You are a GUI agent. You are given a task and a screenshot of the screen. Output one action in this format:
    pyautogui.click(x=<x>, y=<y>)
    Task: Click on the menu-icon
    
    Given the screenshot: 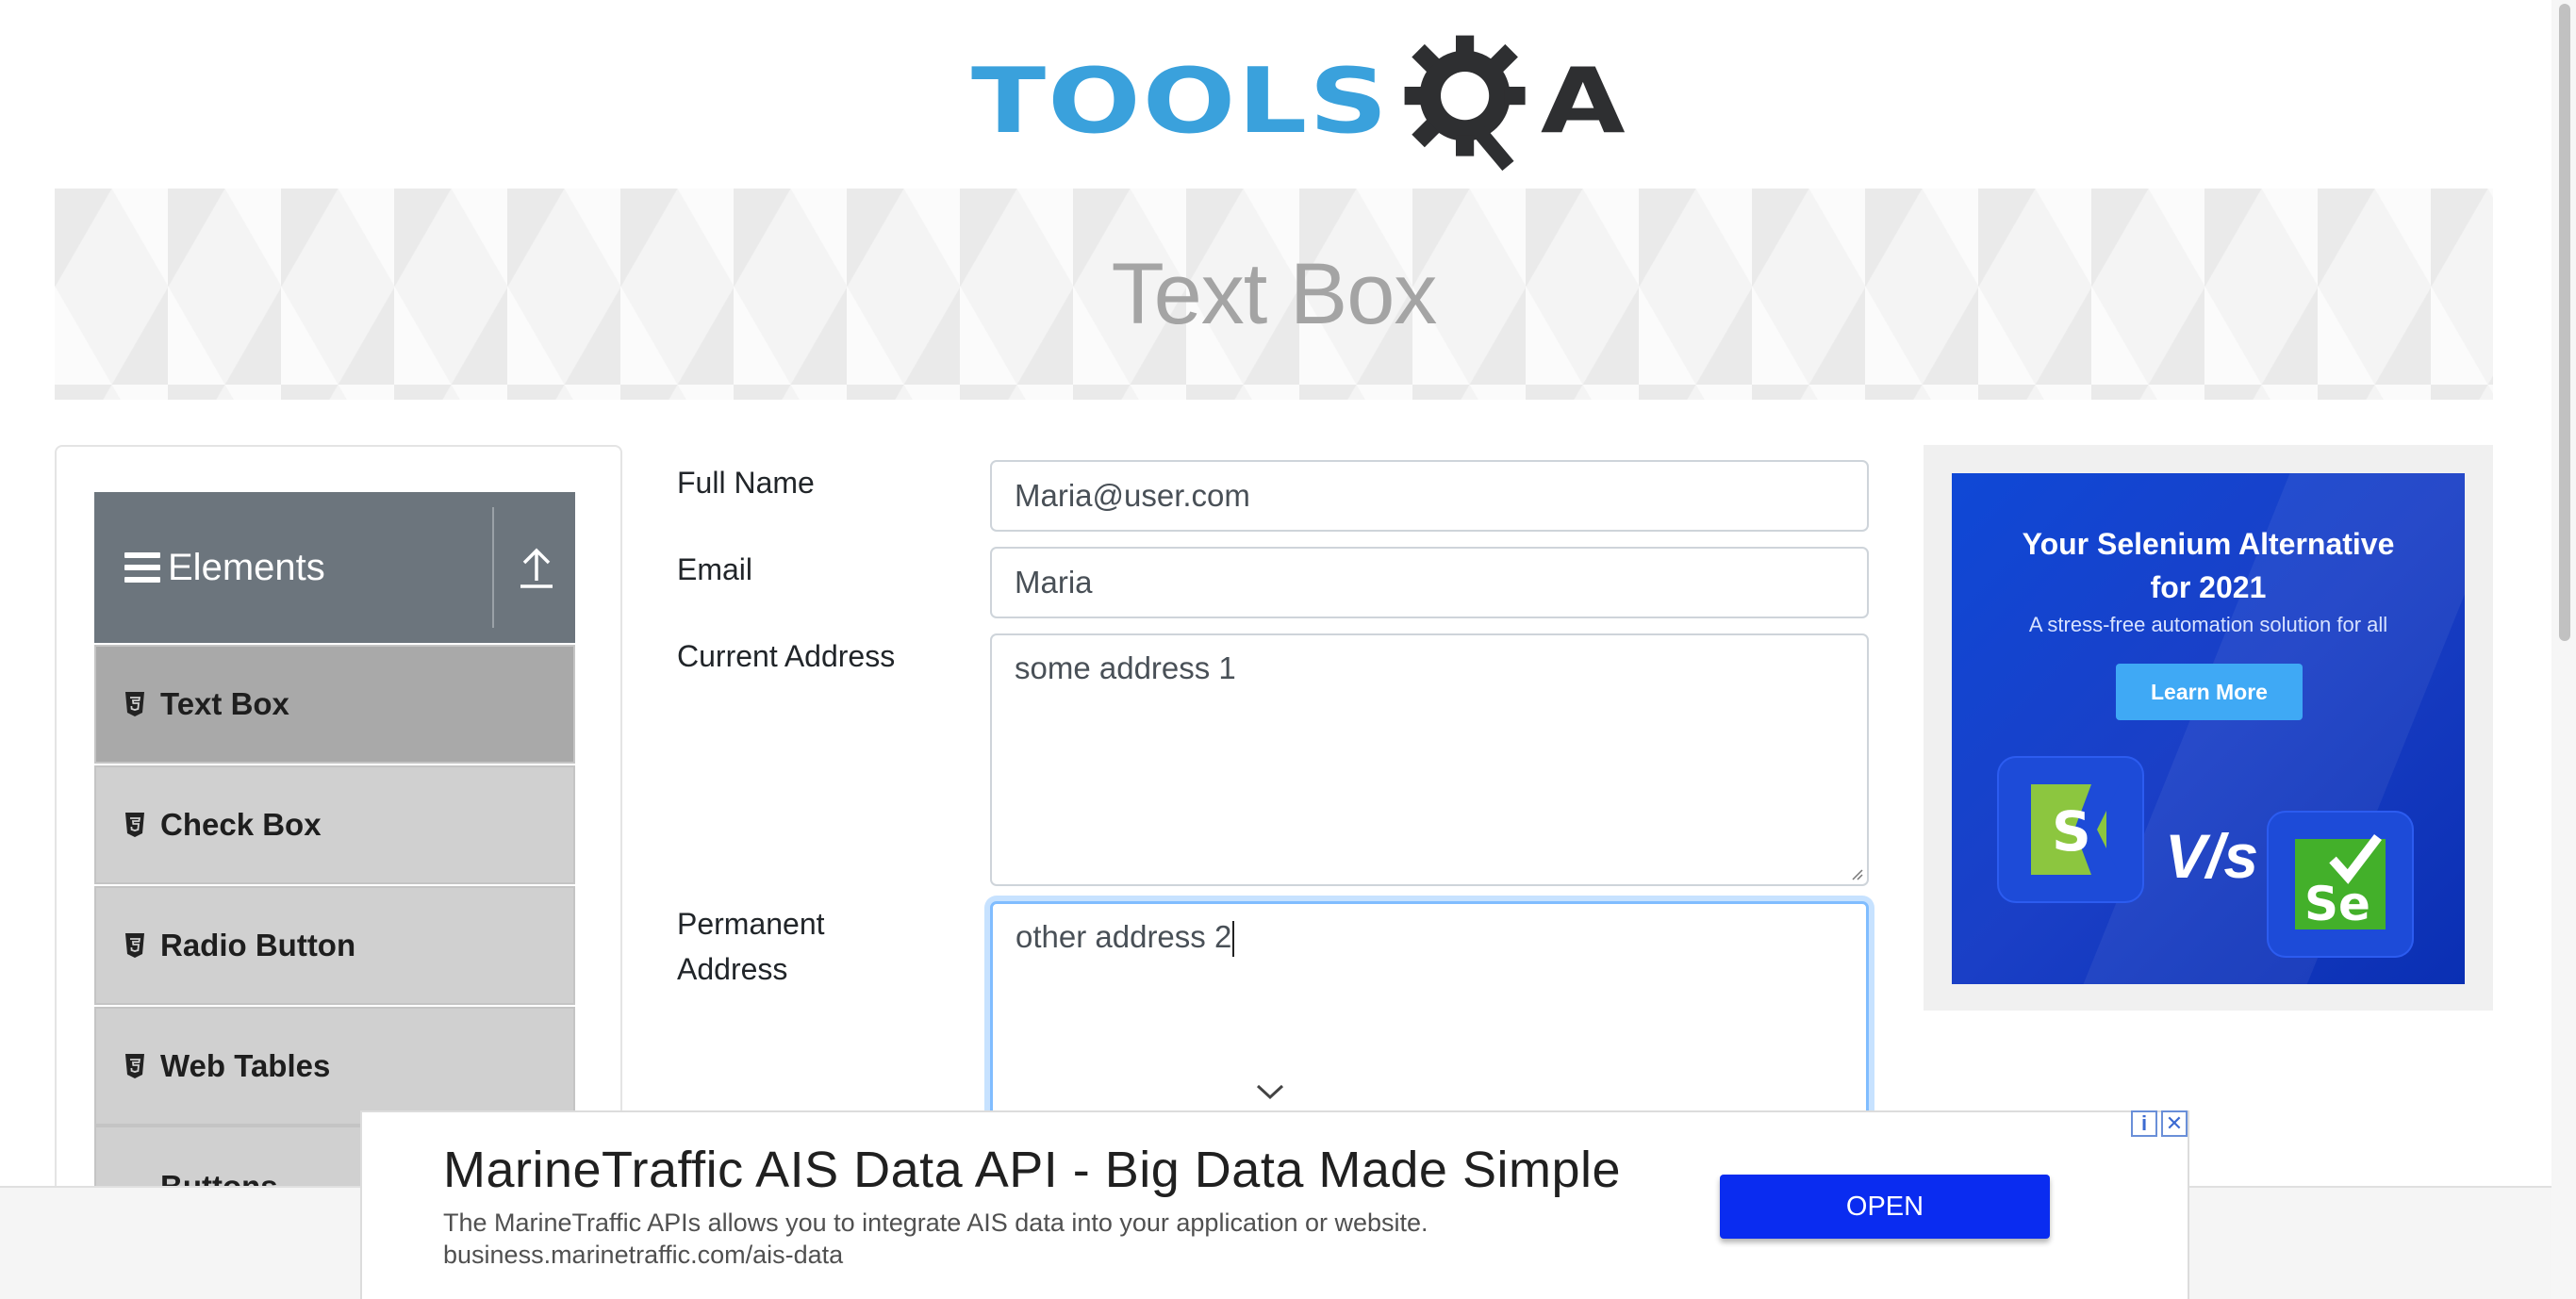 What is the action you would take?
    pyautogui.click(x=142, y=567)
    